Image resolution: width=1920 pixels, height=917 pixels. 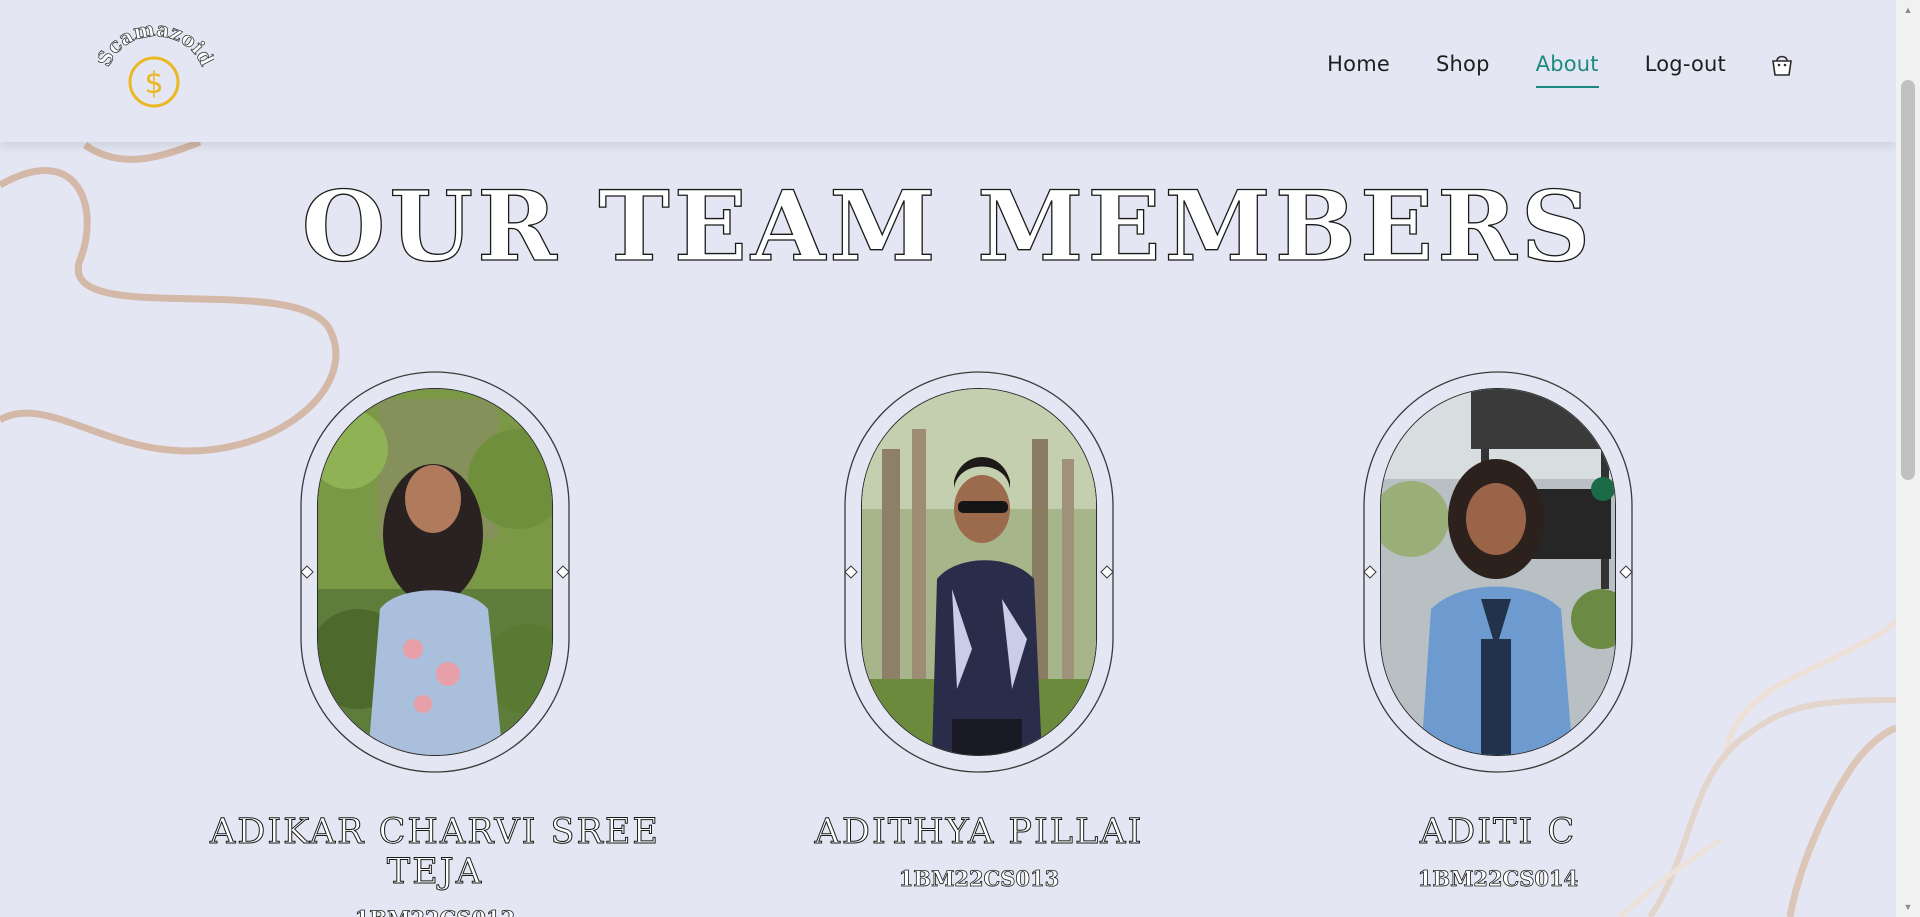 What do you see at coordinates (1908, 280) in the screenshot?
I see `scrollbar-thumb` at bounding box center [1908, 280].